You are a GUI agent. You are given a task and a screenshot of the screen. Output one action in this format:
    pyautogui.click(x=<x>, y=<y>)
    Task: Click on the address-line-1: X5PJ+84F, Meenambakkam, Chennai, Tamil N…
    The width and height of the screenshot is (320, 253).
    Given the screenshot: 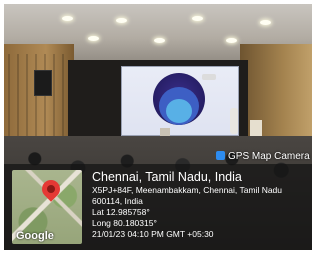 What is the action you would take?
    pyautogui.click(x=187, y=190)
    